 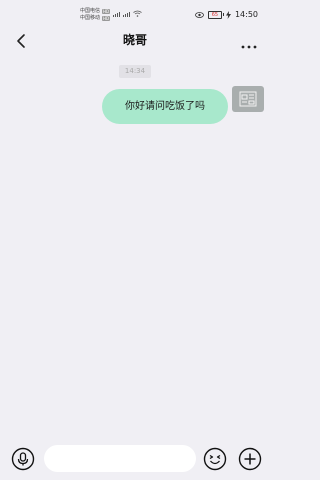 I want to click on input-bar, so click(x=135, y=460).